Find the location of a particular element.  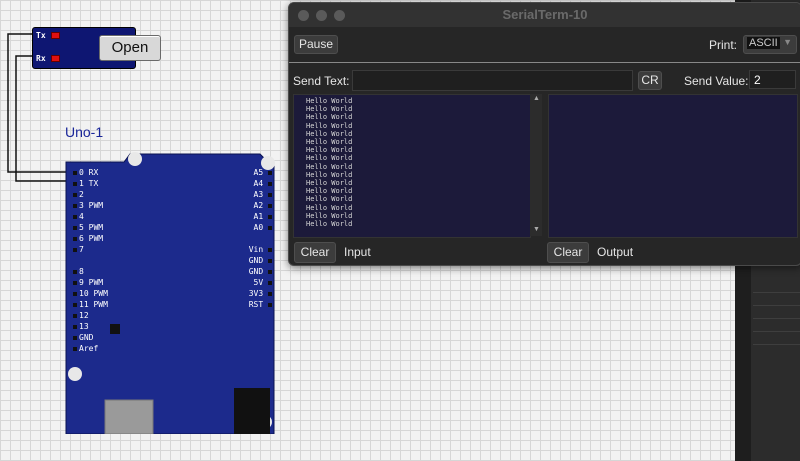

pin-6: 6 PWM is located at coordinates (88, 239).